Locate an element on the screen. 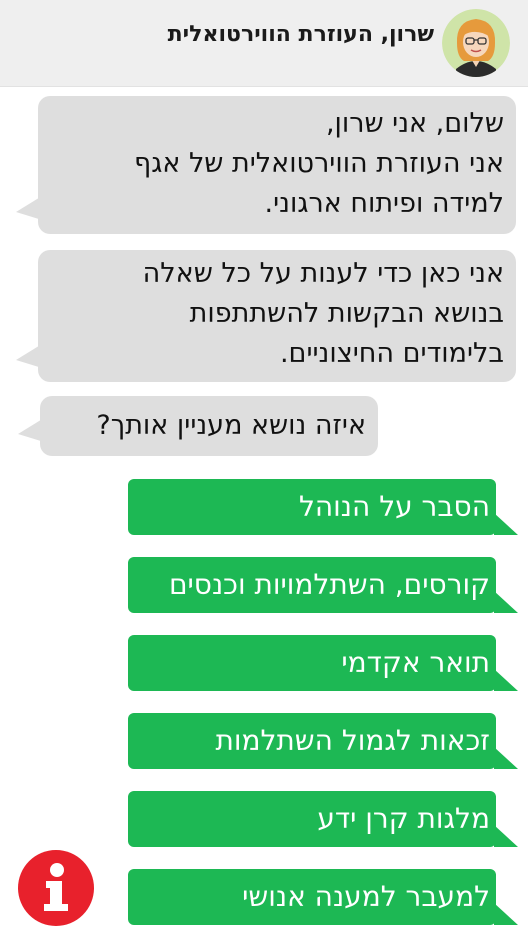 This screenshot has height=940, width=528. option-label: תואר אקדמי is located at coordinates (415, 662).